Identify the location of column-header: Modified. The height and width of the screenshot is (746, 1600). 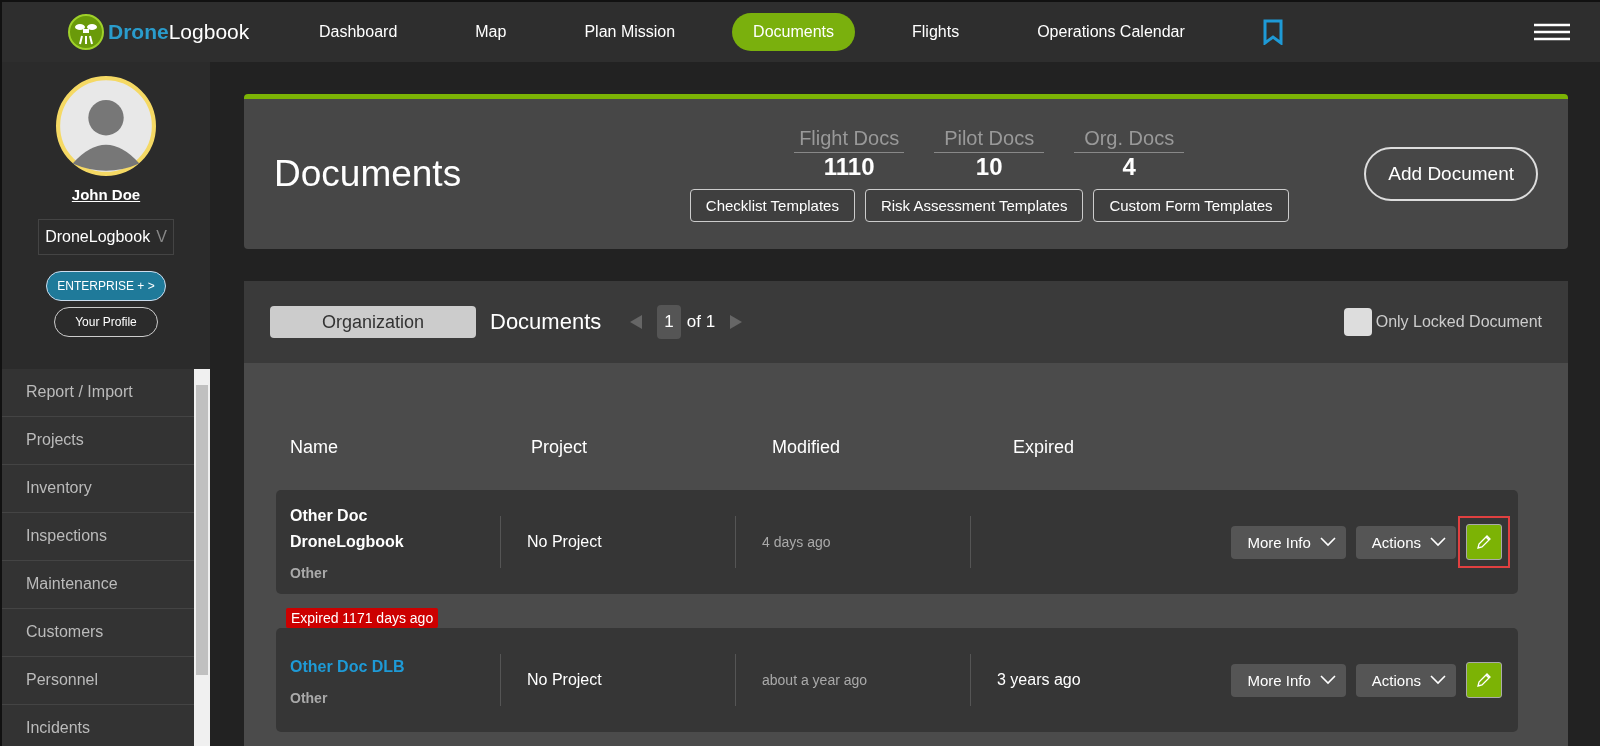
(807, 447).